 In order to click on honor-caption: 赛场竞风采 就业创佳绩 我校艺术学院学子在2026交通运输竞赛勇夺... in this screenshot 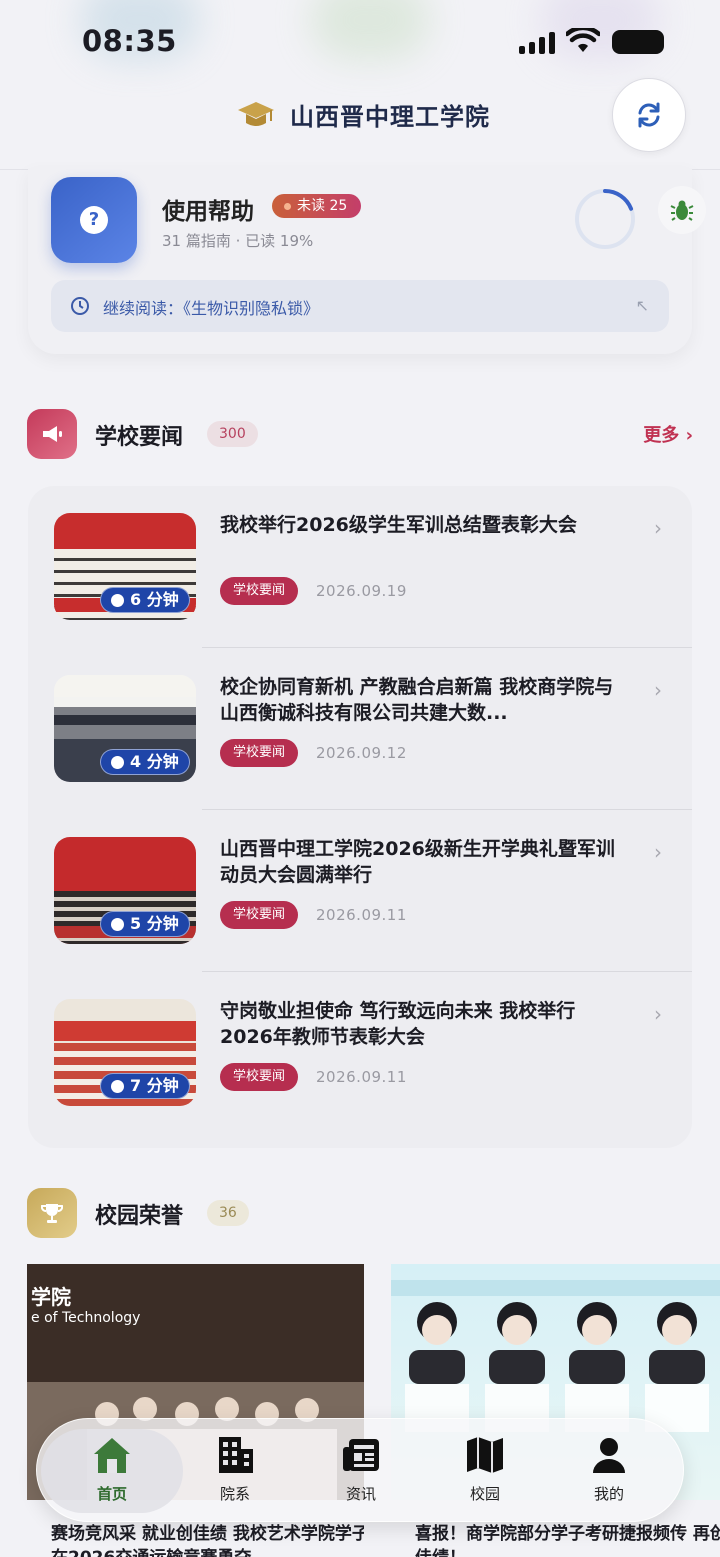, I will do `click(207, 1540)`.